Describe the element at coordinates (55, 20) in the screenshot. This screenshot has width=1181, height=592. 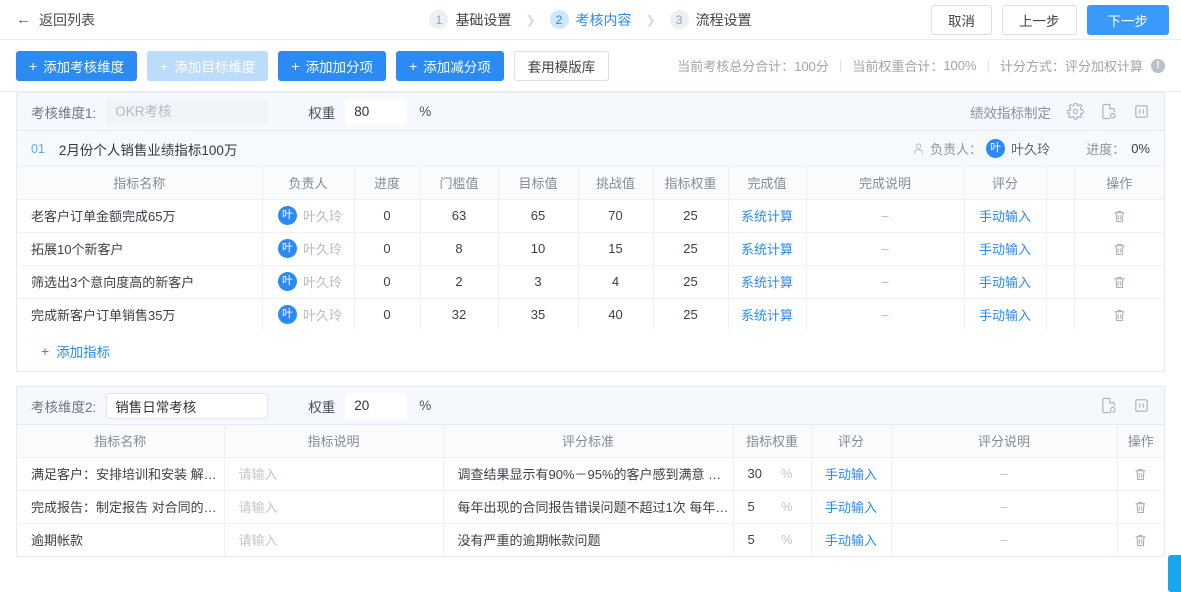
I see `back-to-list-link: ← 返回列表` at that location.